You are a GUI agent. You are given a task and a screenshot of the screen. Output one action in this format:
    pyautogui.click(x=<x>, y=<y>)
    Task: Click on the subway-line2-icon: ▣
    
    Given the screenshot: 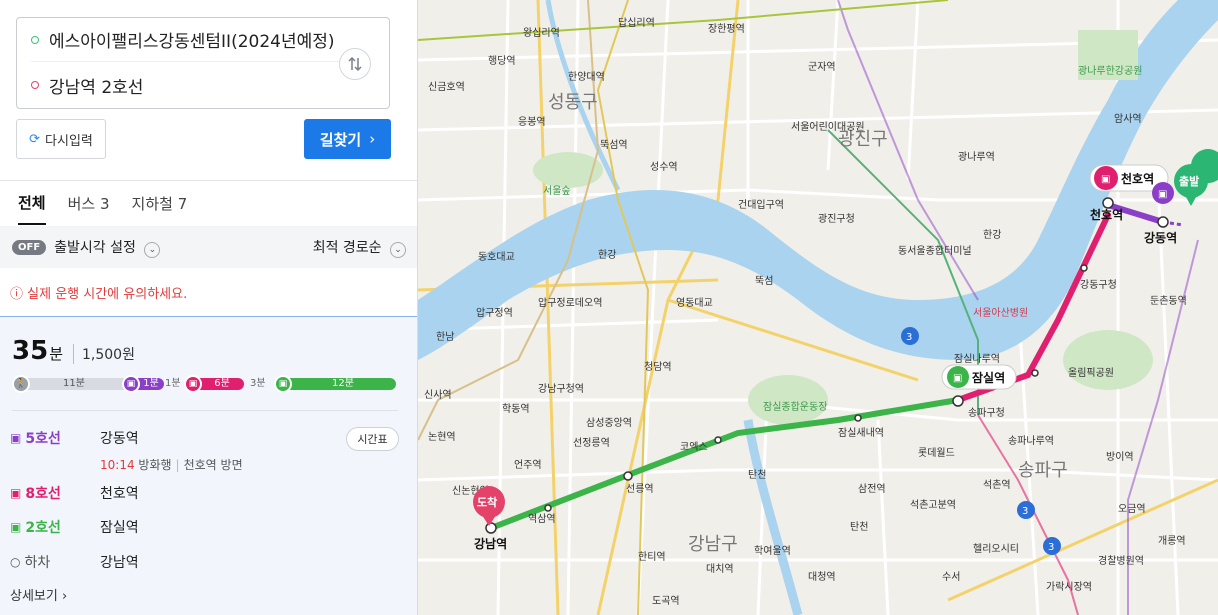 What is the action you would take?
    pyautogui.click(x=283, y=384)
    